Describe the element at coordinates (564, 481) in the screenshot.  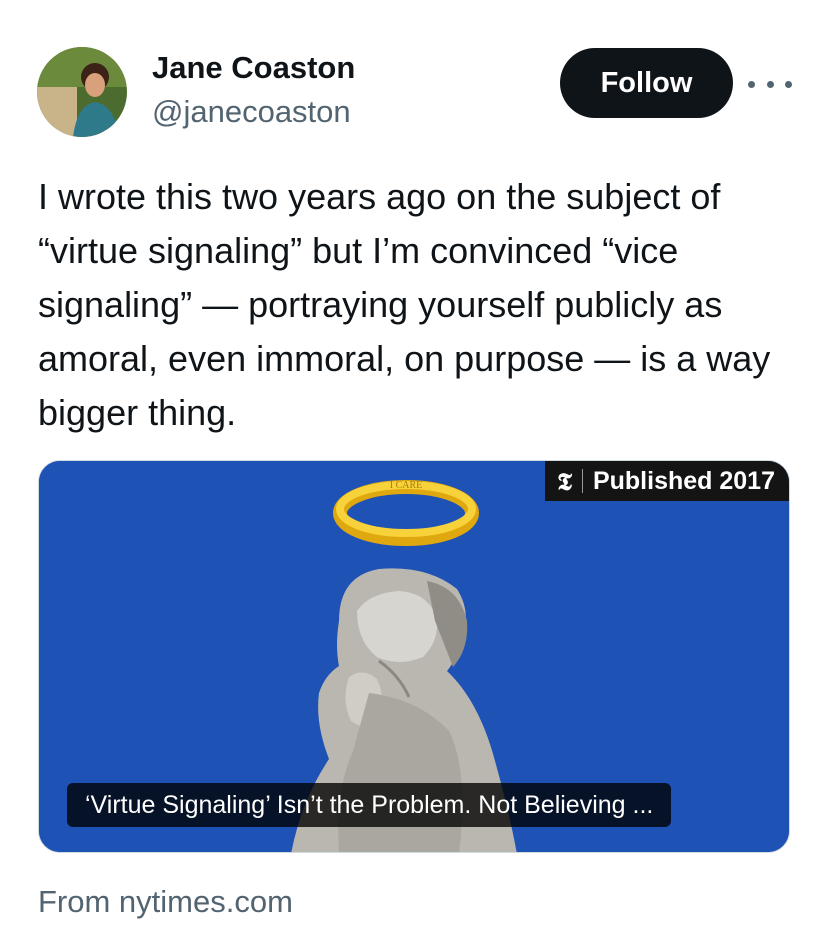
I see `nyt-logo-icon: 𝕿` at that location.